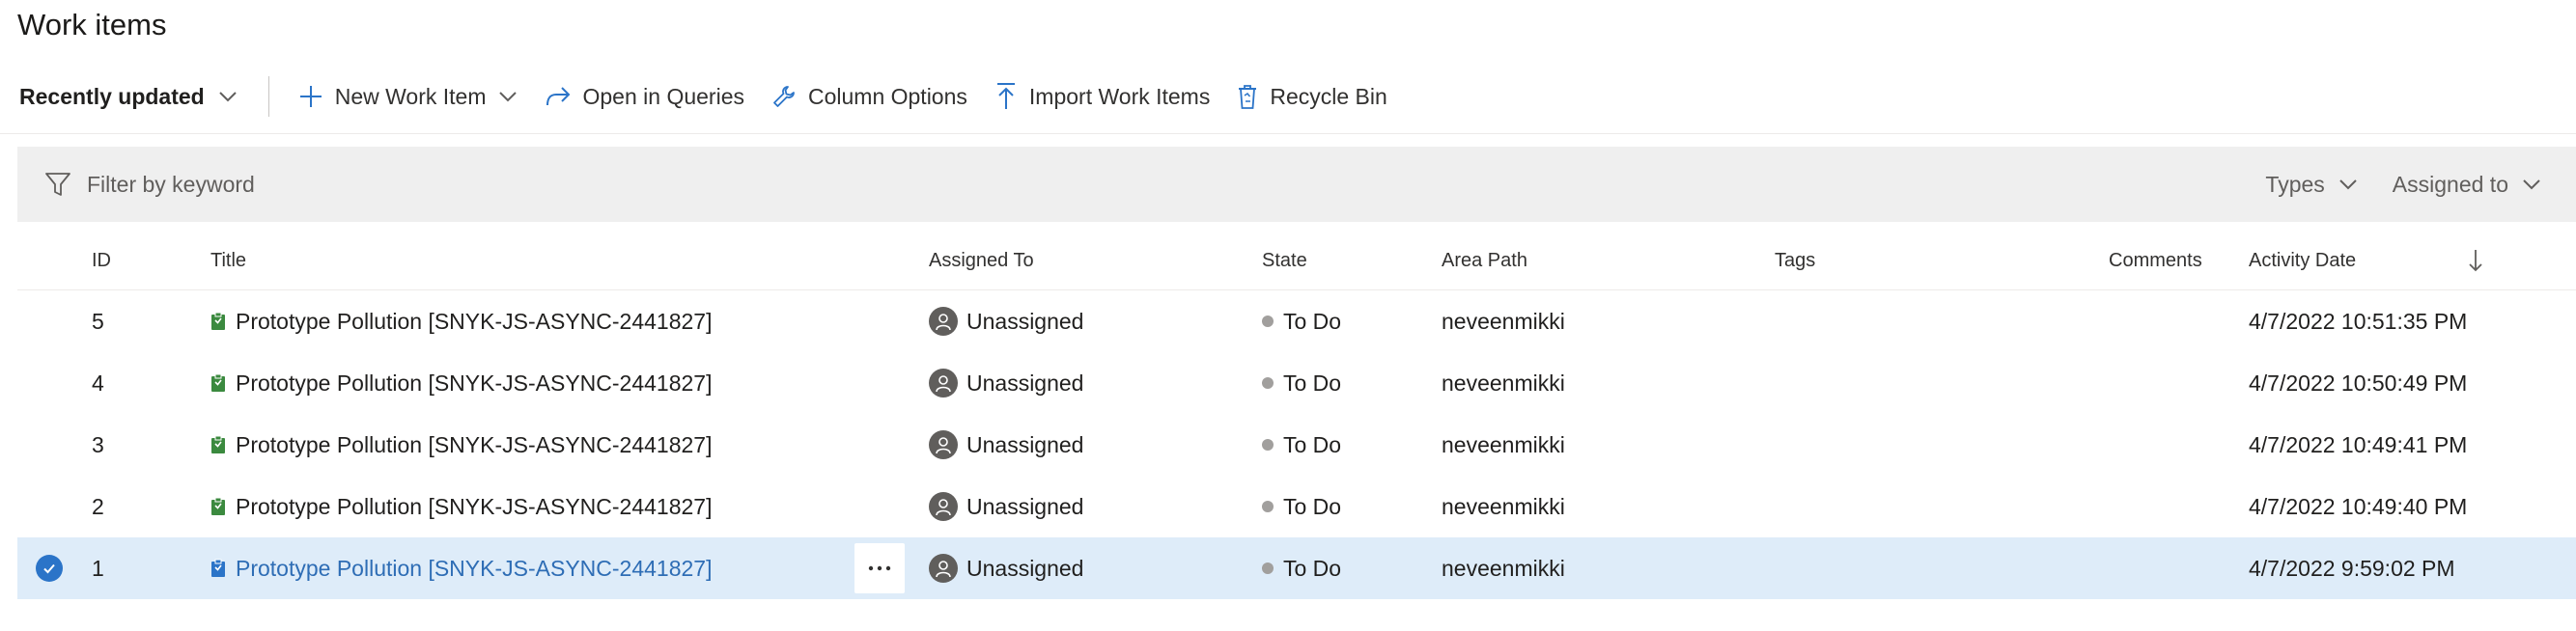 The image size is (2576, 631). I want to click on more-actions-button, so click(880, 568).